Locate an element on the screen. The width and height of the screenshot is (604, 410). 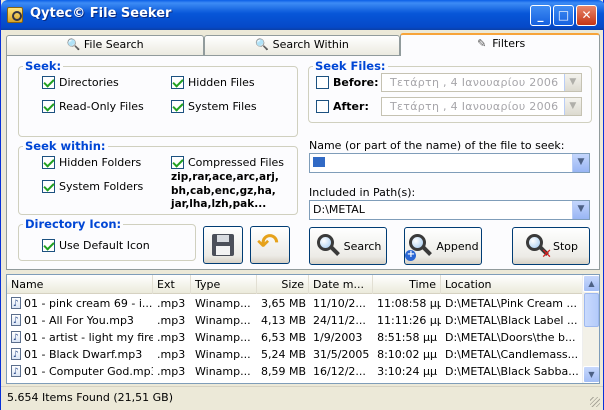
read-only-files-checkbox: Read-Only Files is located at coordinates (93, 106).